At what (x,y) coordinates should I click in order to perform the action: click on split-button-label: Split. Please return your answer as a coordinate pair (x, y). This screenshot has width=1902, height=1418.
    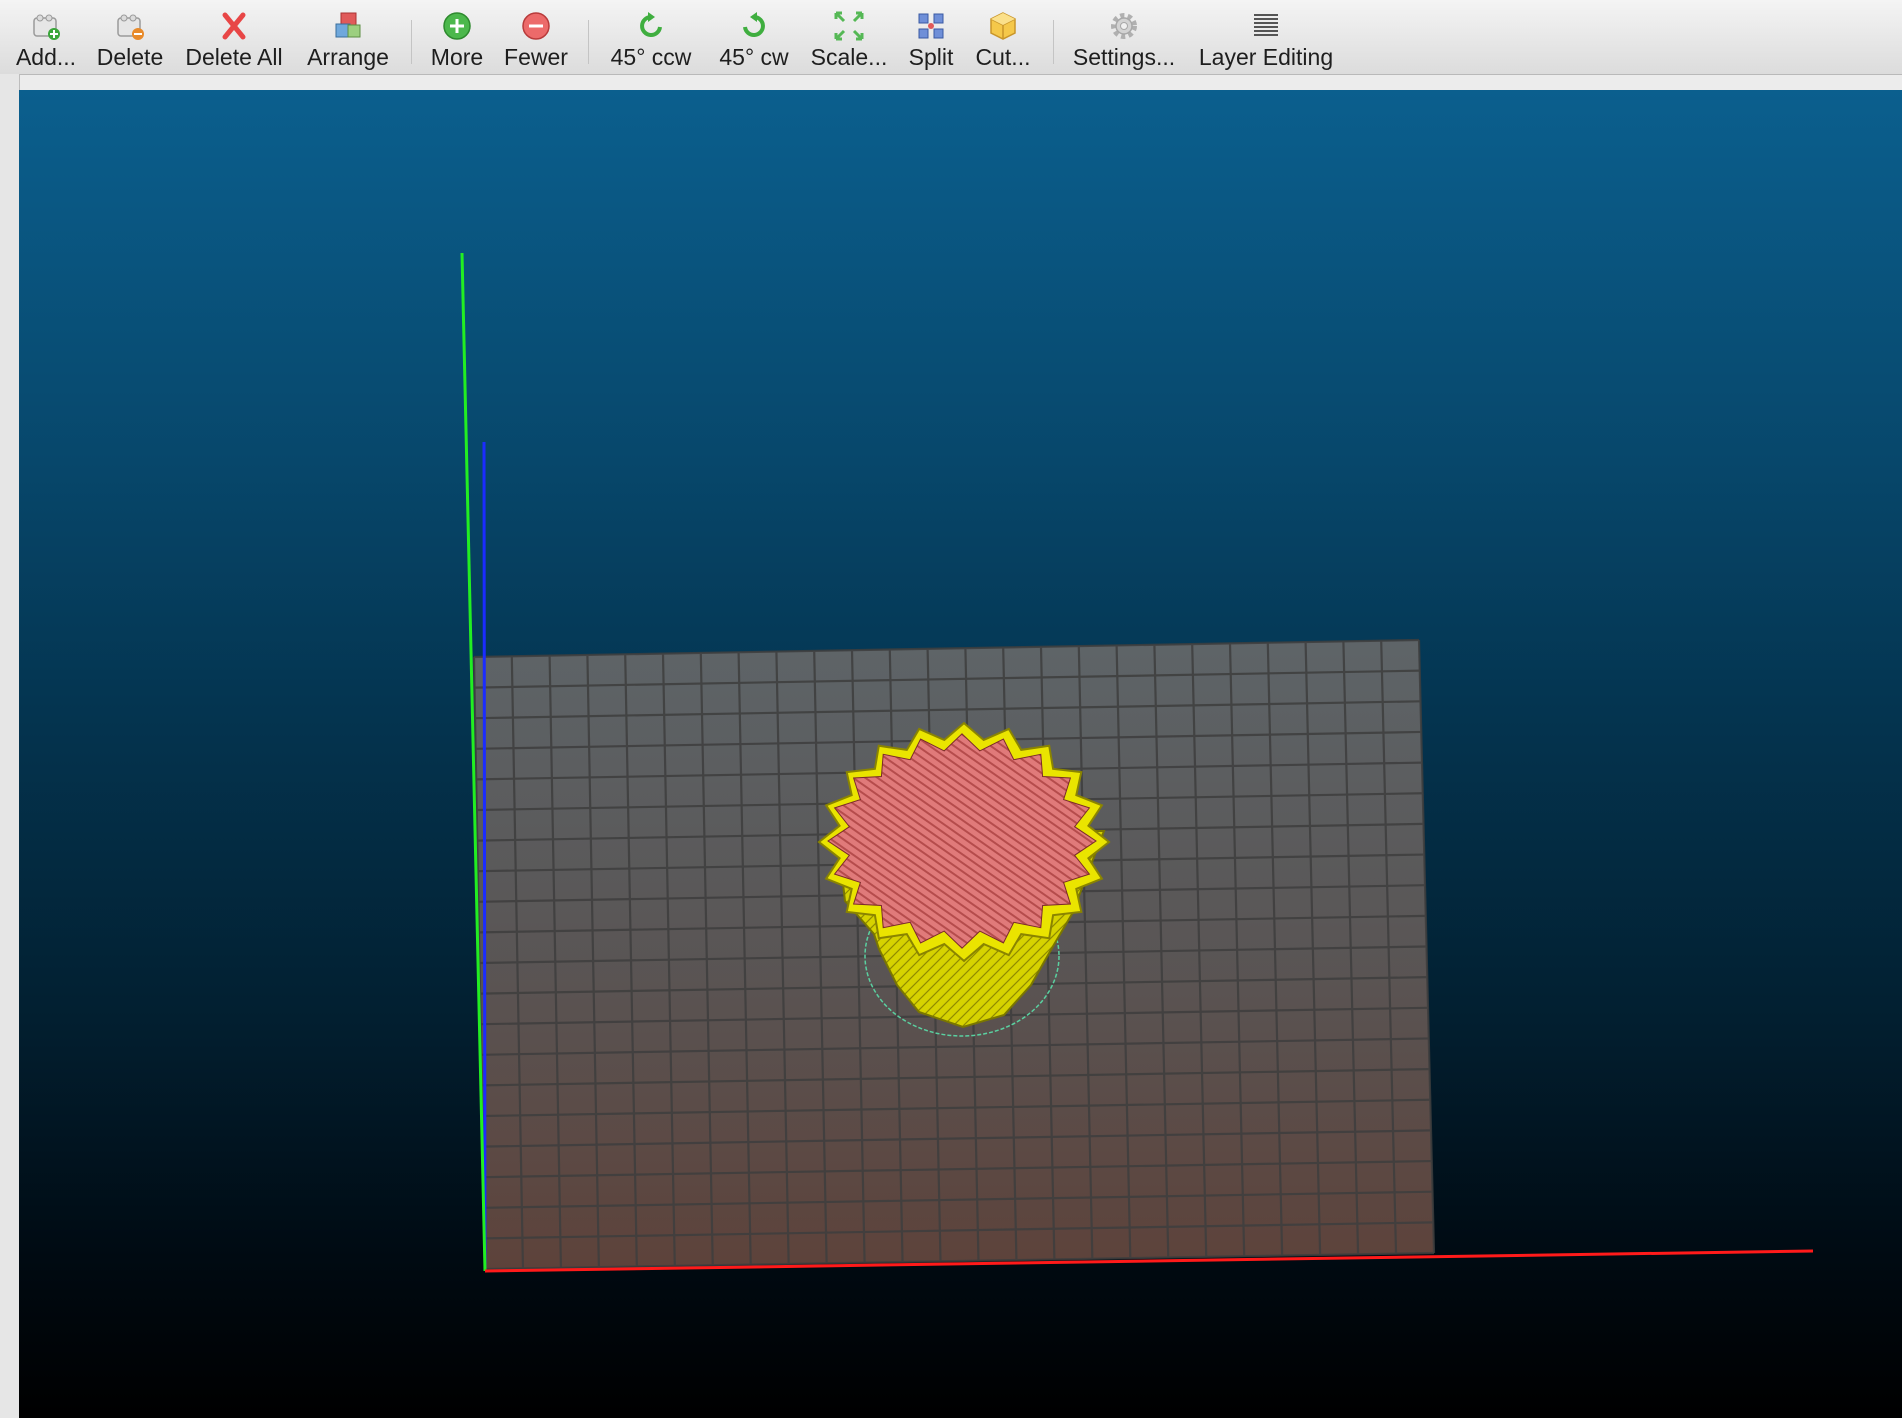
    Looking at the image, I should click on (931, 57).